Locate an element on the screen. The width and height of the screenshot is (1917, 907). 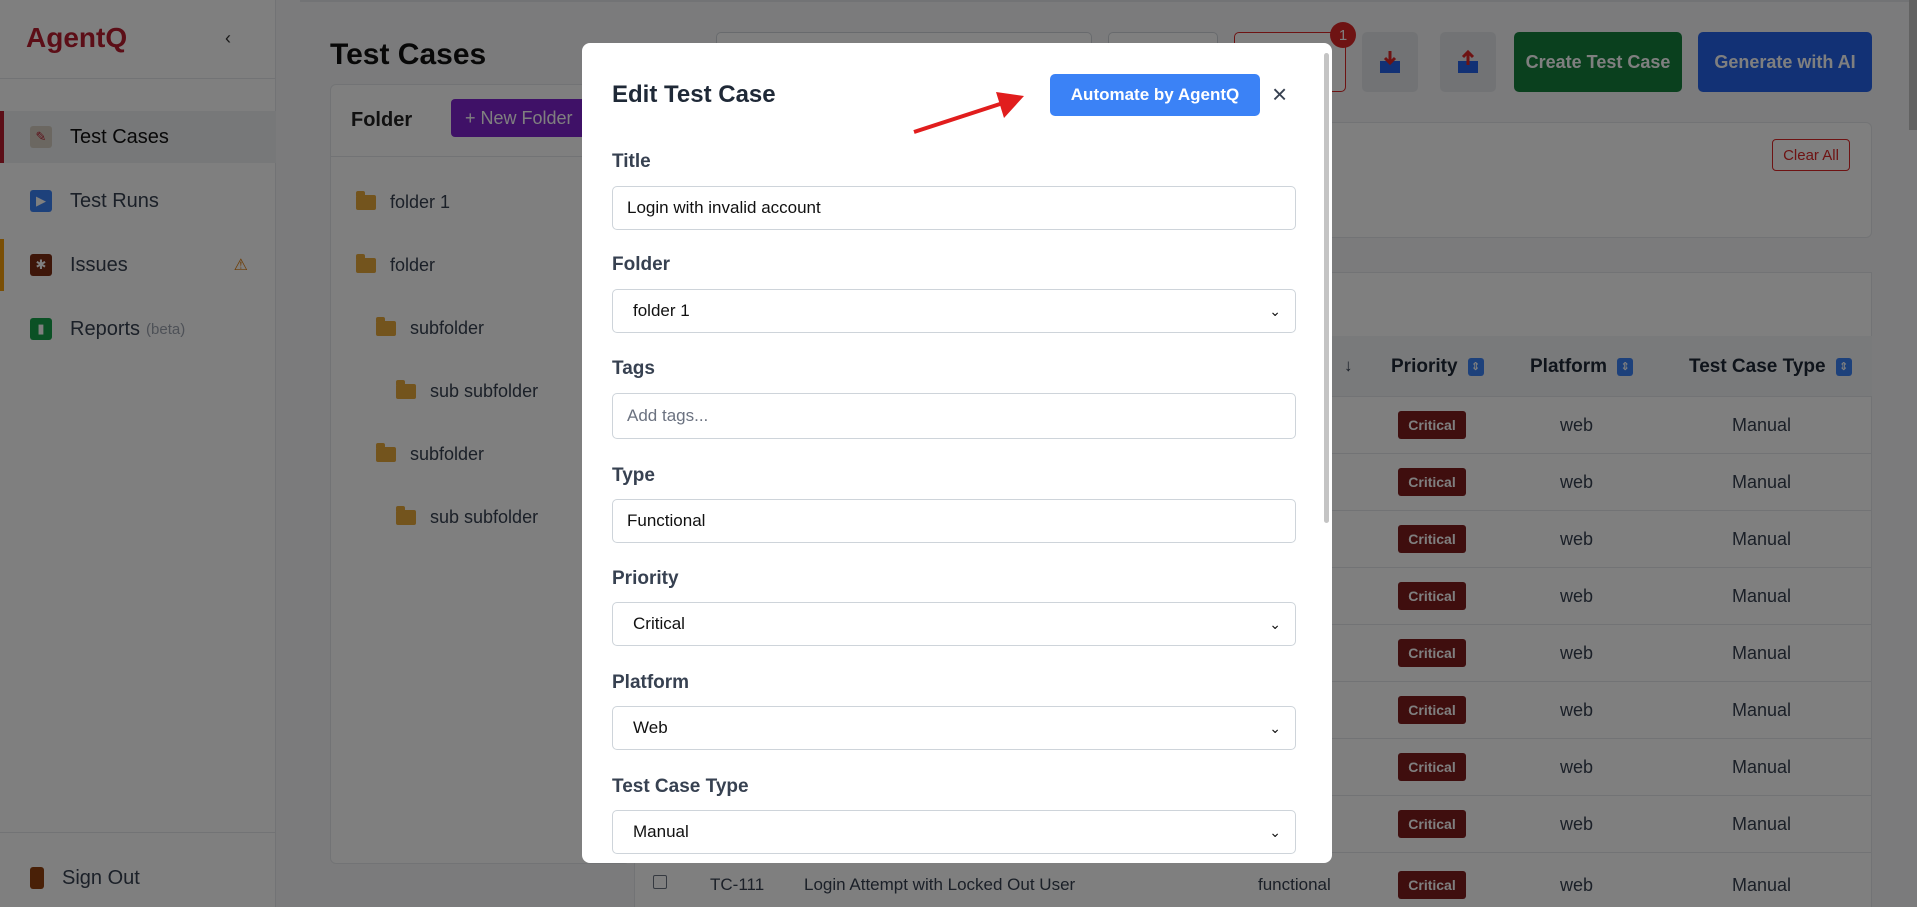
test-case-type-select: Manual ⌄ is located at coordinates (954, 832).